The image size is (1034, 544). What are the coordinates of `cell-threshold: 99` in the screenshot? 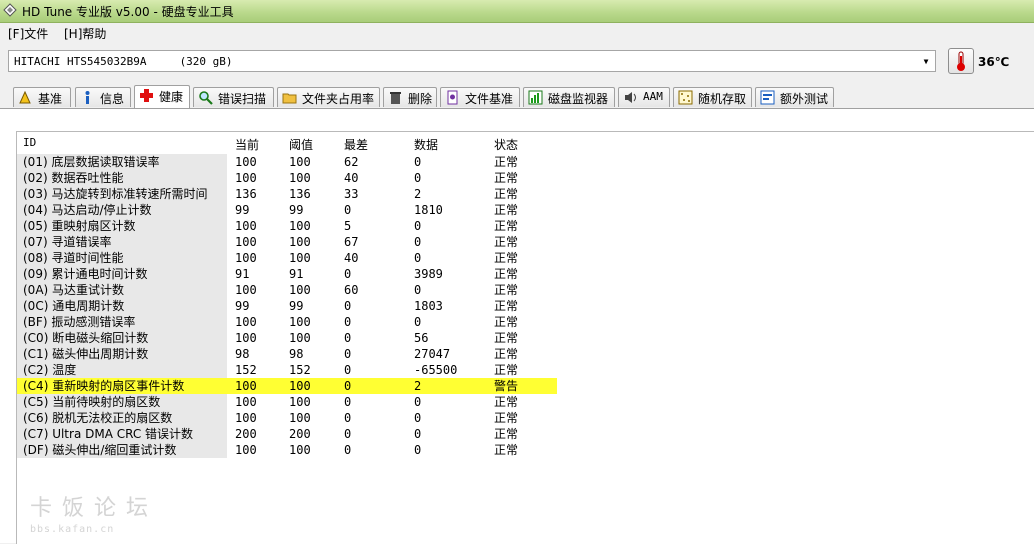 It's located at (296, 306).